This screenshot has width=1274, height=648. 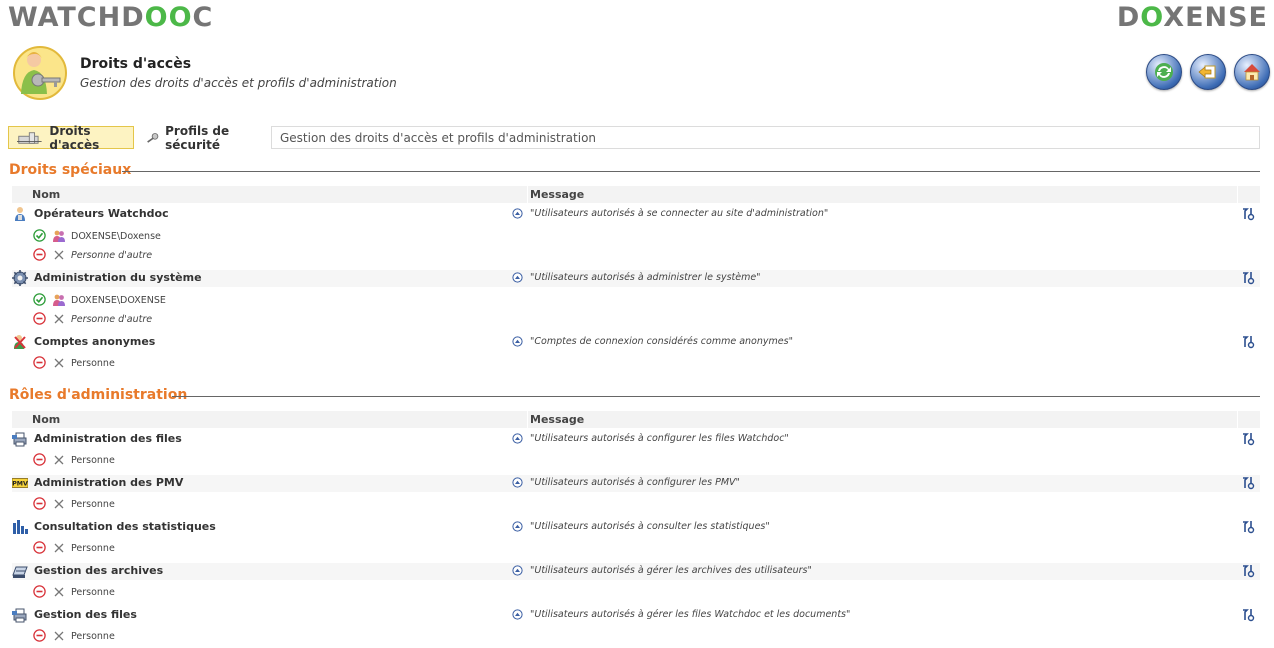 I want to click on tab-access-rights-label: Droits d'accès, so click(x=74, y=137).